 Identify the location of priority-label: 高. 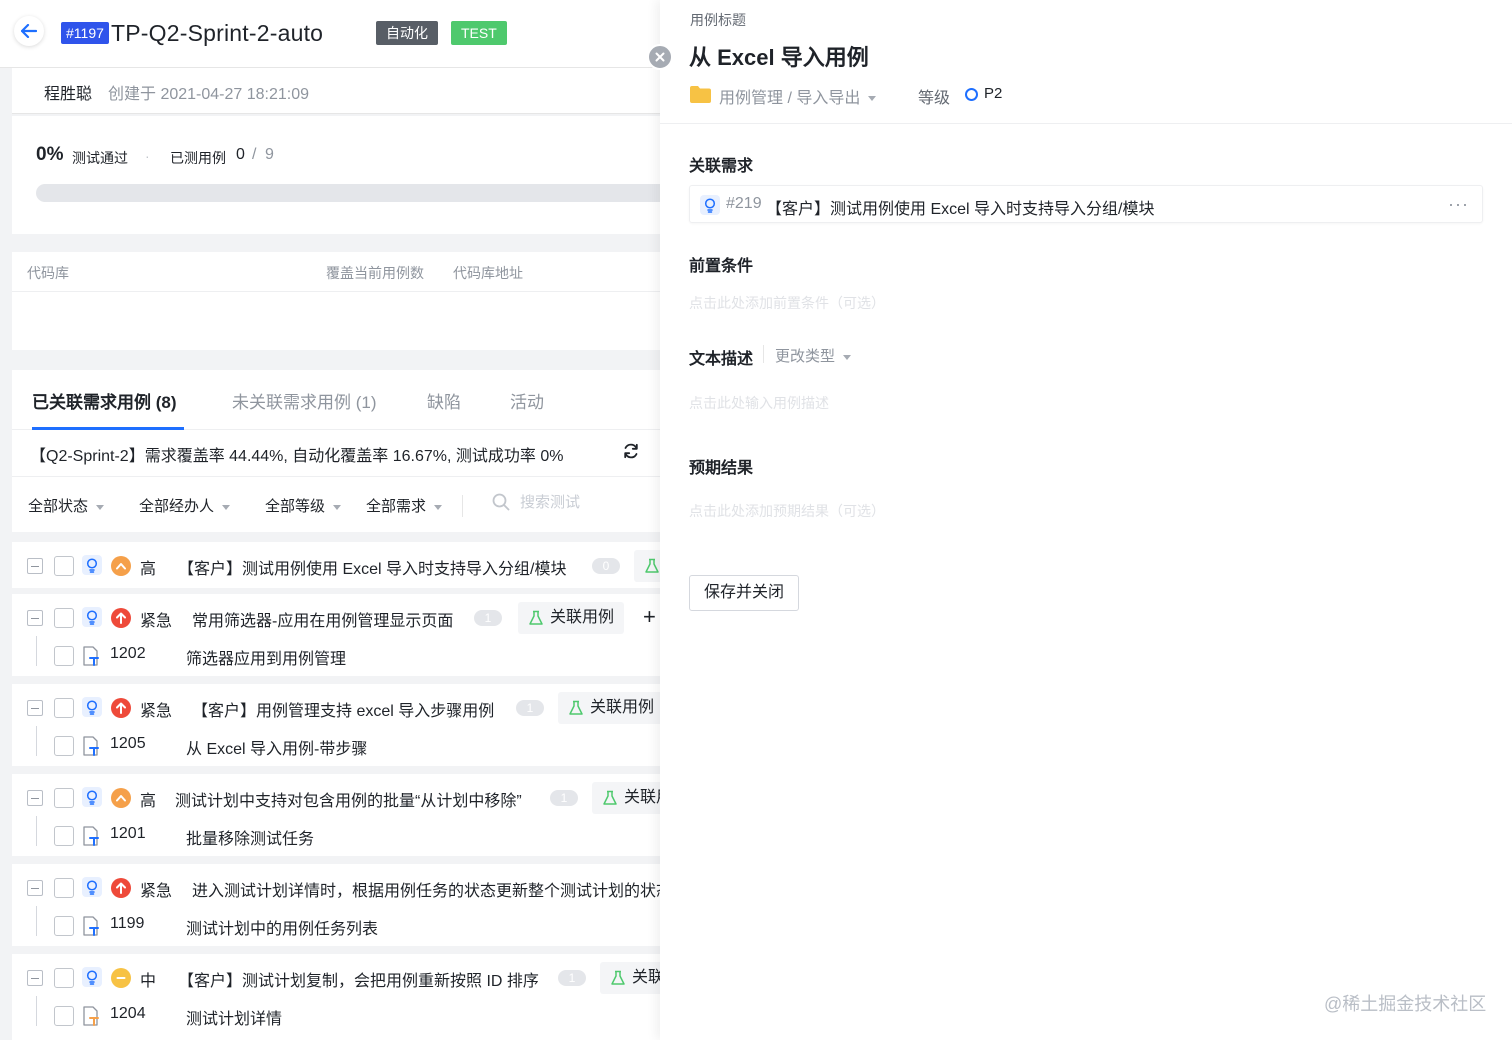
(148, 801).